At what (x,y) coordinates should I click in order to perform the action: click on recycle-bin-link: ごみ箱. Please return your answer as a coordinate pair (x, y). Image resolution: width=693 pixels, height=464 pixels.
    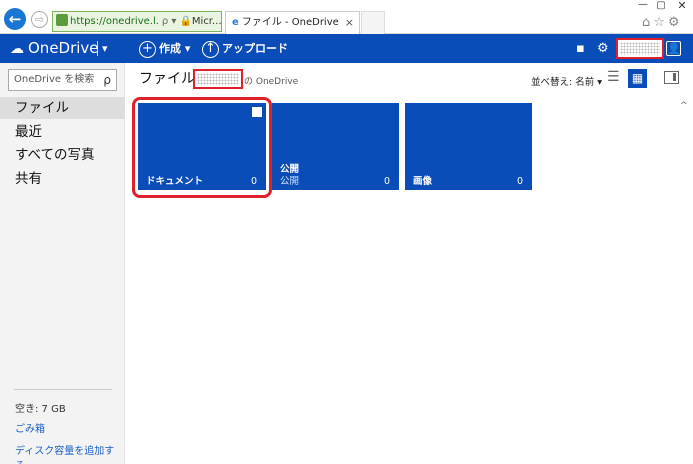
    Looking at the image, I should click on (30, 427).